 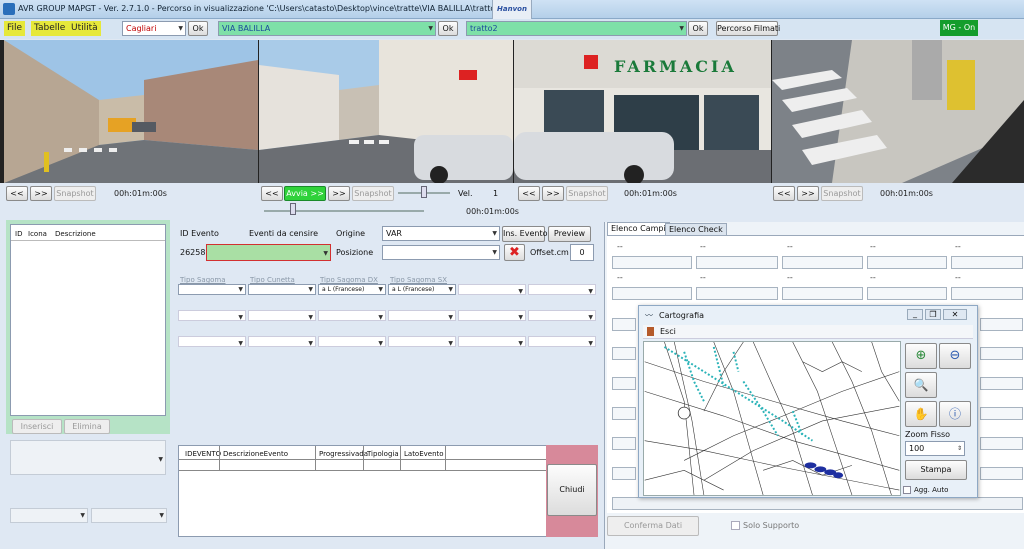 I want to click on extra-select-1: ▼, so click(x=492, y=289).